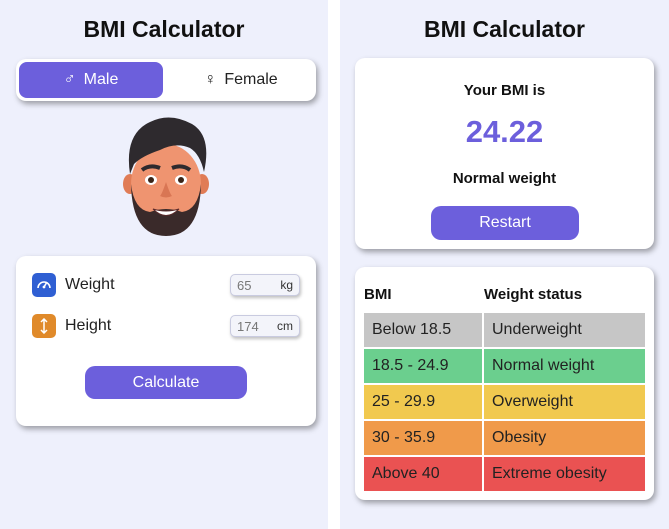 This screenshot has width=669, height=529. Describe the element at coordinates (564, 402) in the screenshot. I see `row-status: Overweight` at that location.